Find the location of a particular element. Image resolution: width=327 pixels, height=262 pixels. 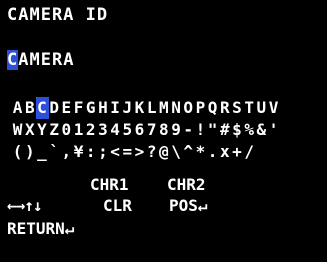

char-key: / is located at coordinates (250, 152).